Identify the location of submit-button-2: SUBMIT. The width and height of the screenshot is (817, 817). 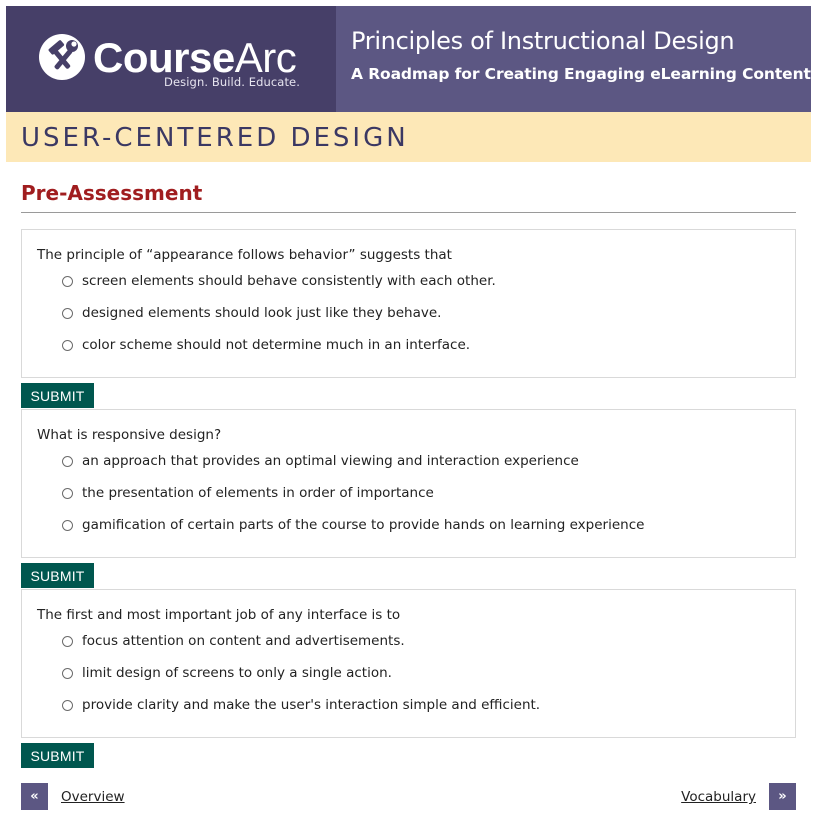
(57, 575).